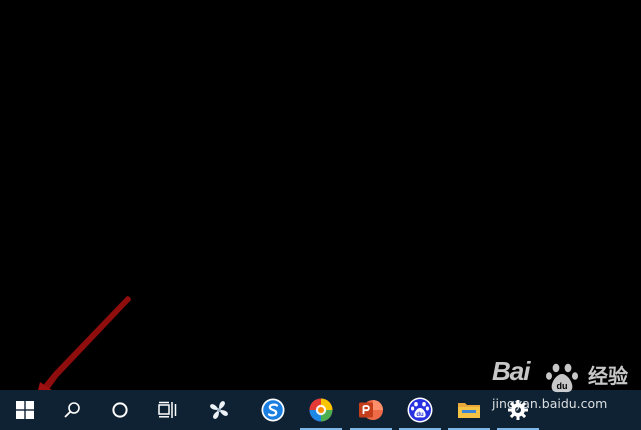  I want to click on search-button, so click(72, 410).